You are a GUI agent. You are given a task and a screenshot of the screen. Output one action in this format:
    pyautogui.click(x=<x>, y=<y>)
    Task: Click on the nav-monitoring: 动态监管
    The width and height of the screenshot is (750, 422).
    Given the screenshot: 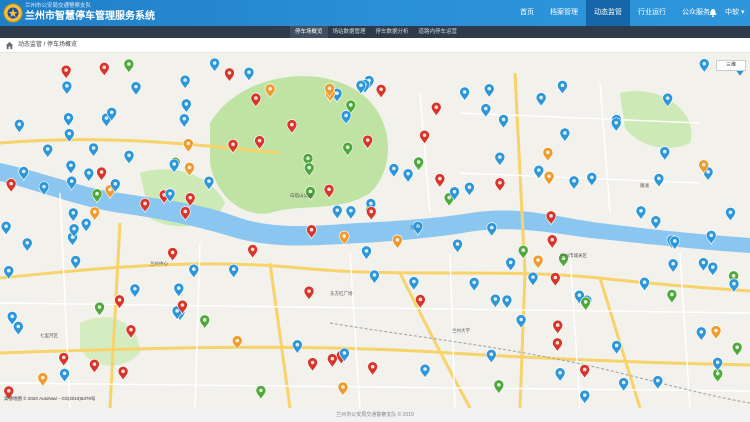 What is the action you would take?
    pyautogui.click(x=608, y=13)
    